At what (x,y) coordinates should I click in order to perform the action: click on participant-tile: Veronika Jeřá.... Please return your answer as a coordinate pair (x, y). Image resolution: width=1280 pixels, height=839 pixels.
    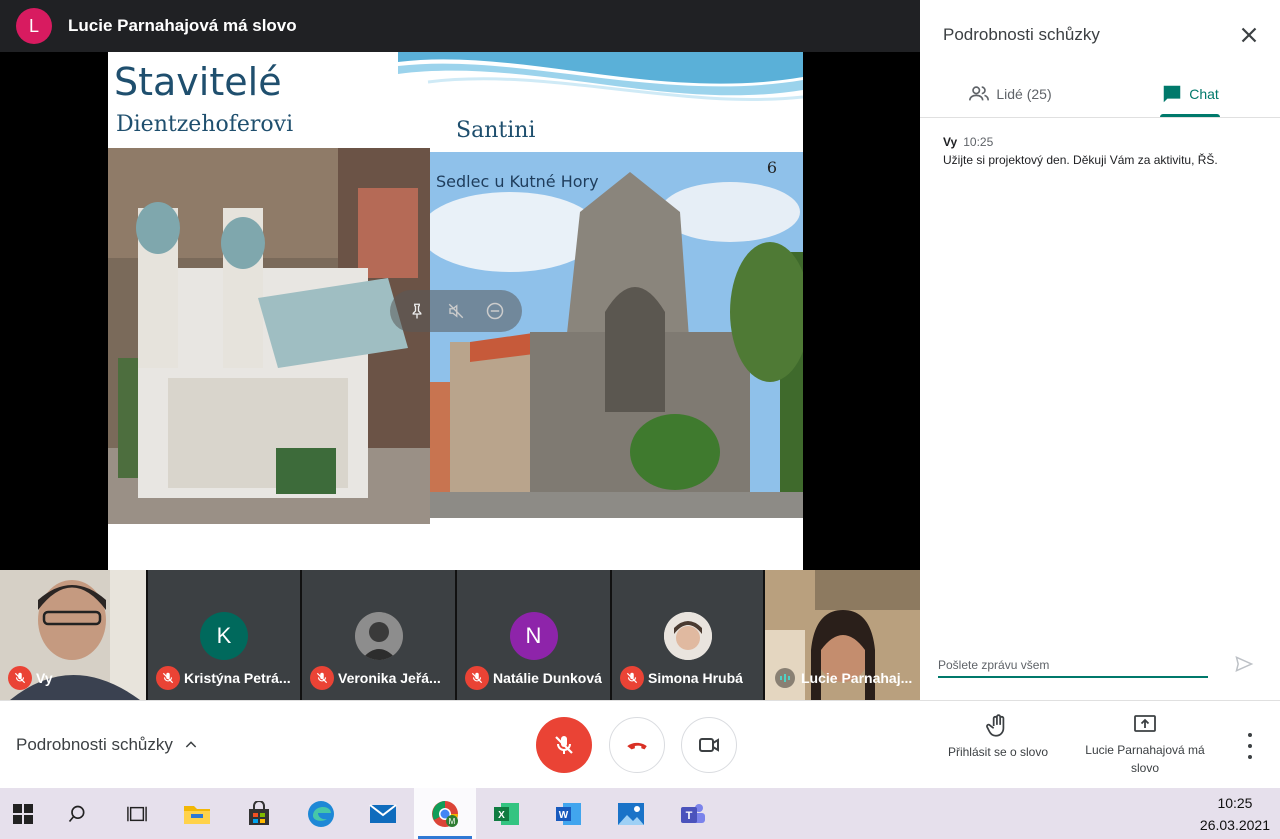
    Looking at the image, I should click on (379, 635).